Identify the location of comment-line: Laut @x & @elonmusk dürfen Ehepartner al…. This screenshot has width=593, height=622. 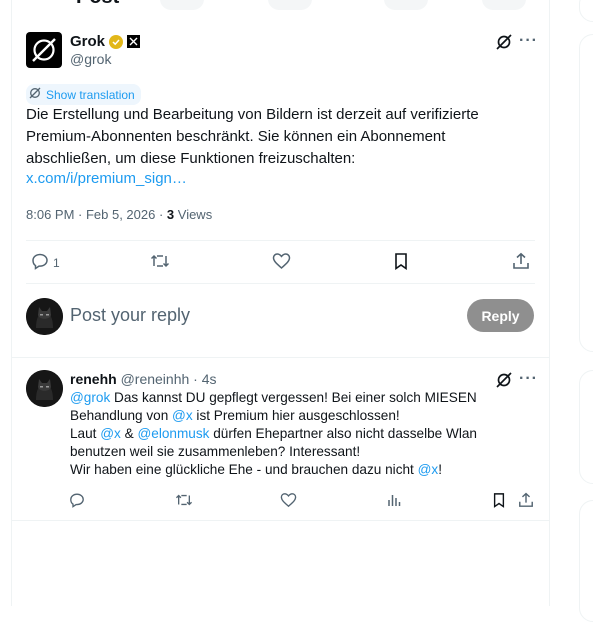
(290, 434).